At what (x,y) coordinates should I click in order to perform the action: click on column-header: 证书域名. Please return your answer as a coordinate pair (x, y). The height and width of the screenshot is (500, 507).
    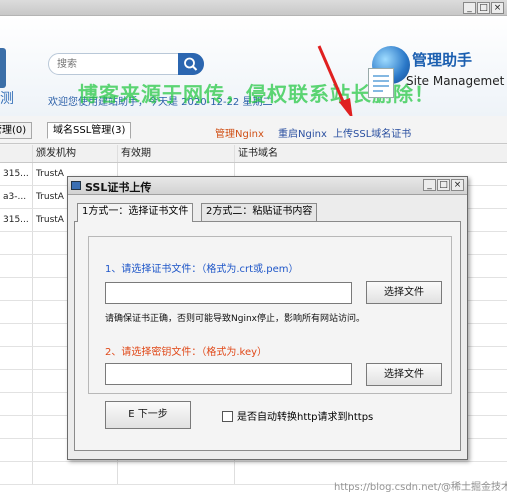
    Looking at the image, I should click on (371, 153).